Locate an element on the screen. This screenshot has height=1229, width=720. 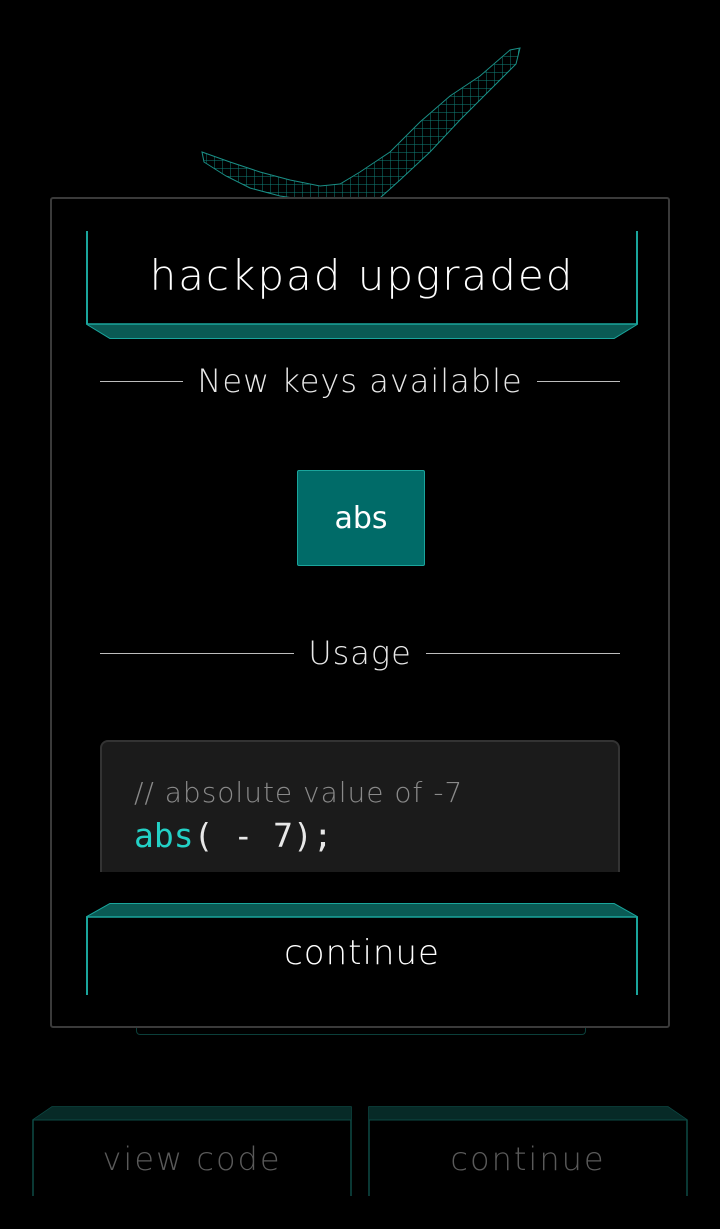
view-code-button: view code is located at coordinates (192, 1151).